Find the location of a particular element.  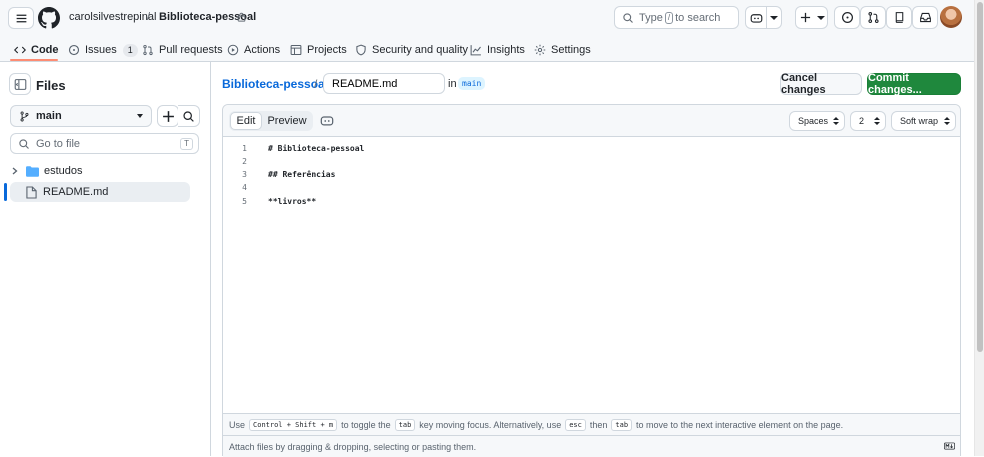

shortcut-key: Control + Shift + m is located at coordinates (293, 424).